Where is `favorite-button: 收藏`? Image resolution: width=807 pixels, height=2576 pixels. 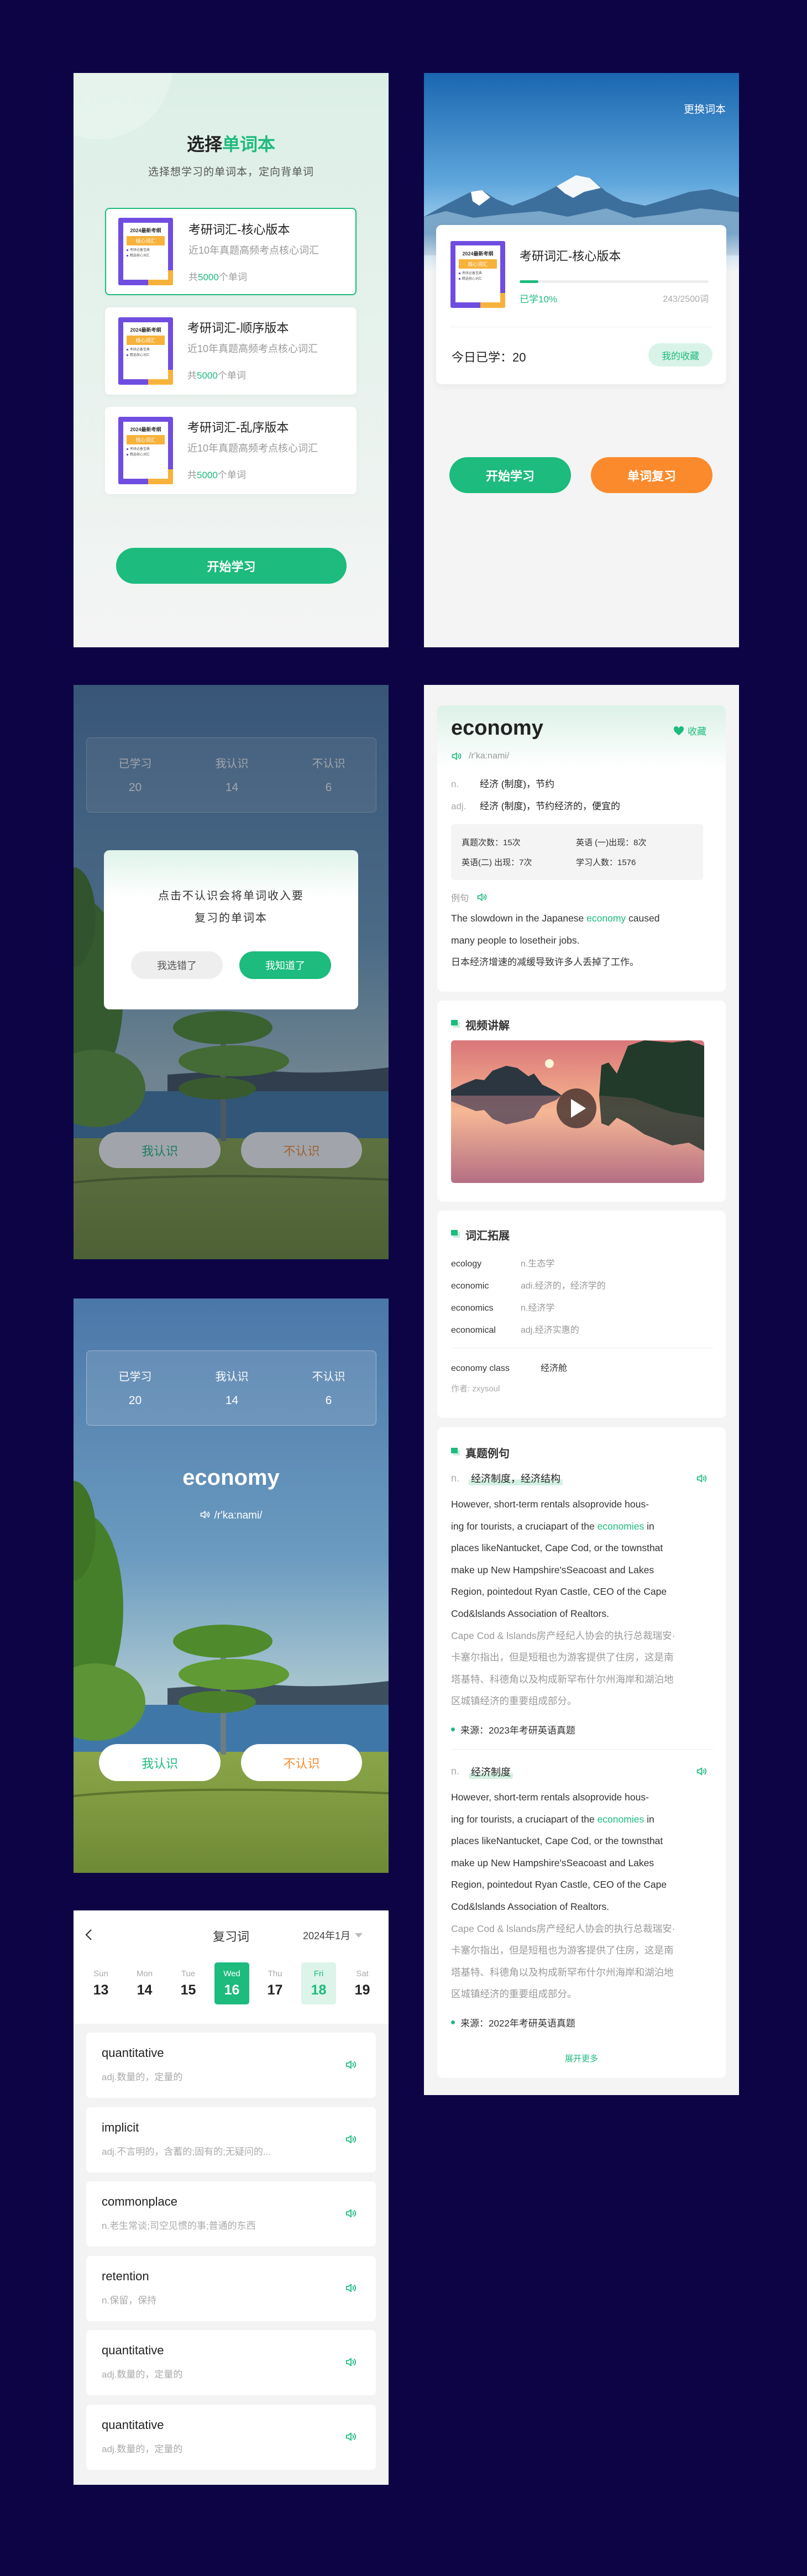
favorite-button: 收藏 is located at coordinates (689, 730).